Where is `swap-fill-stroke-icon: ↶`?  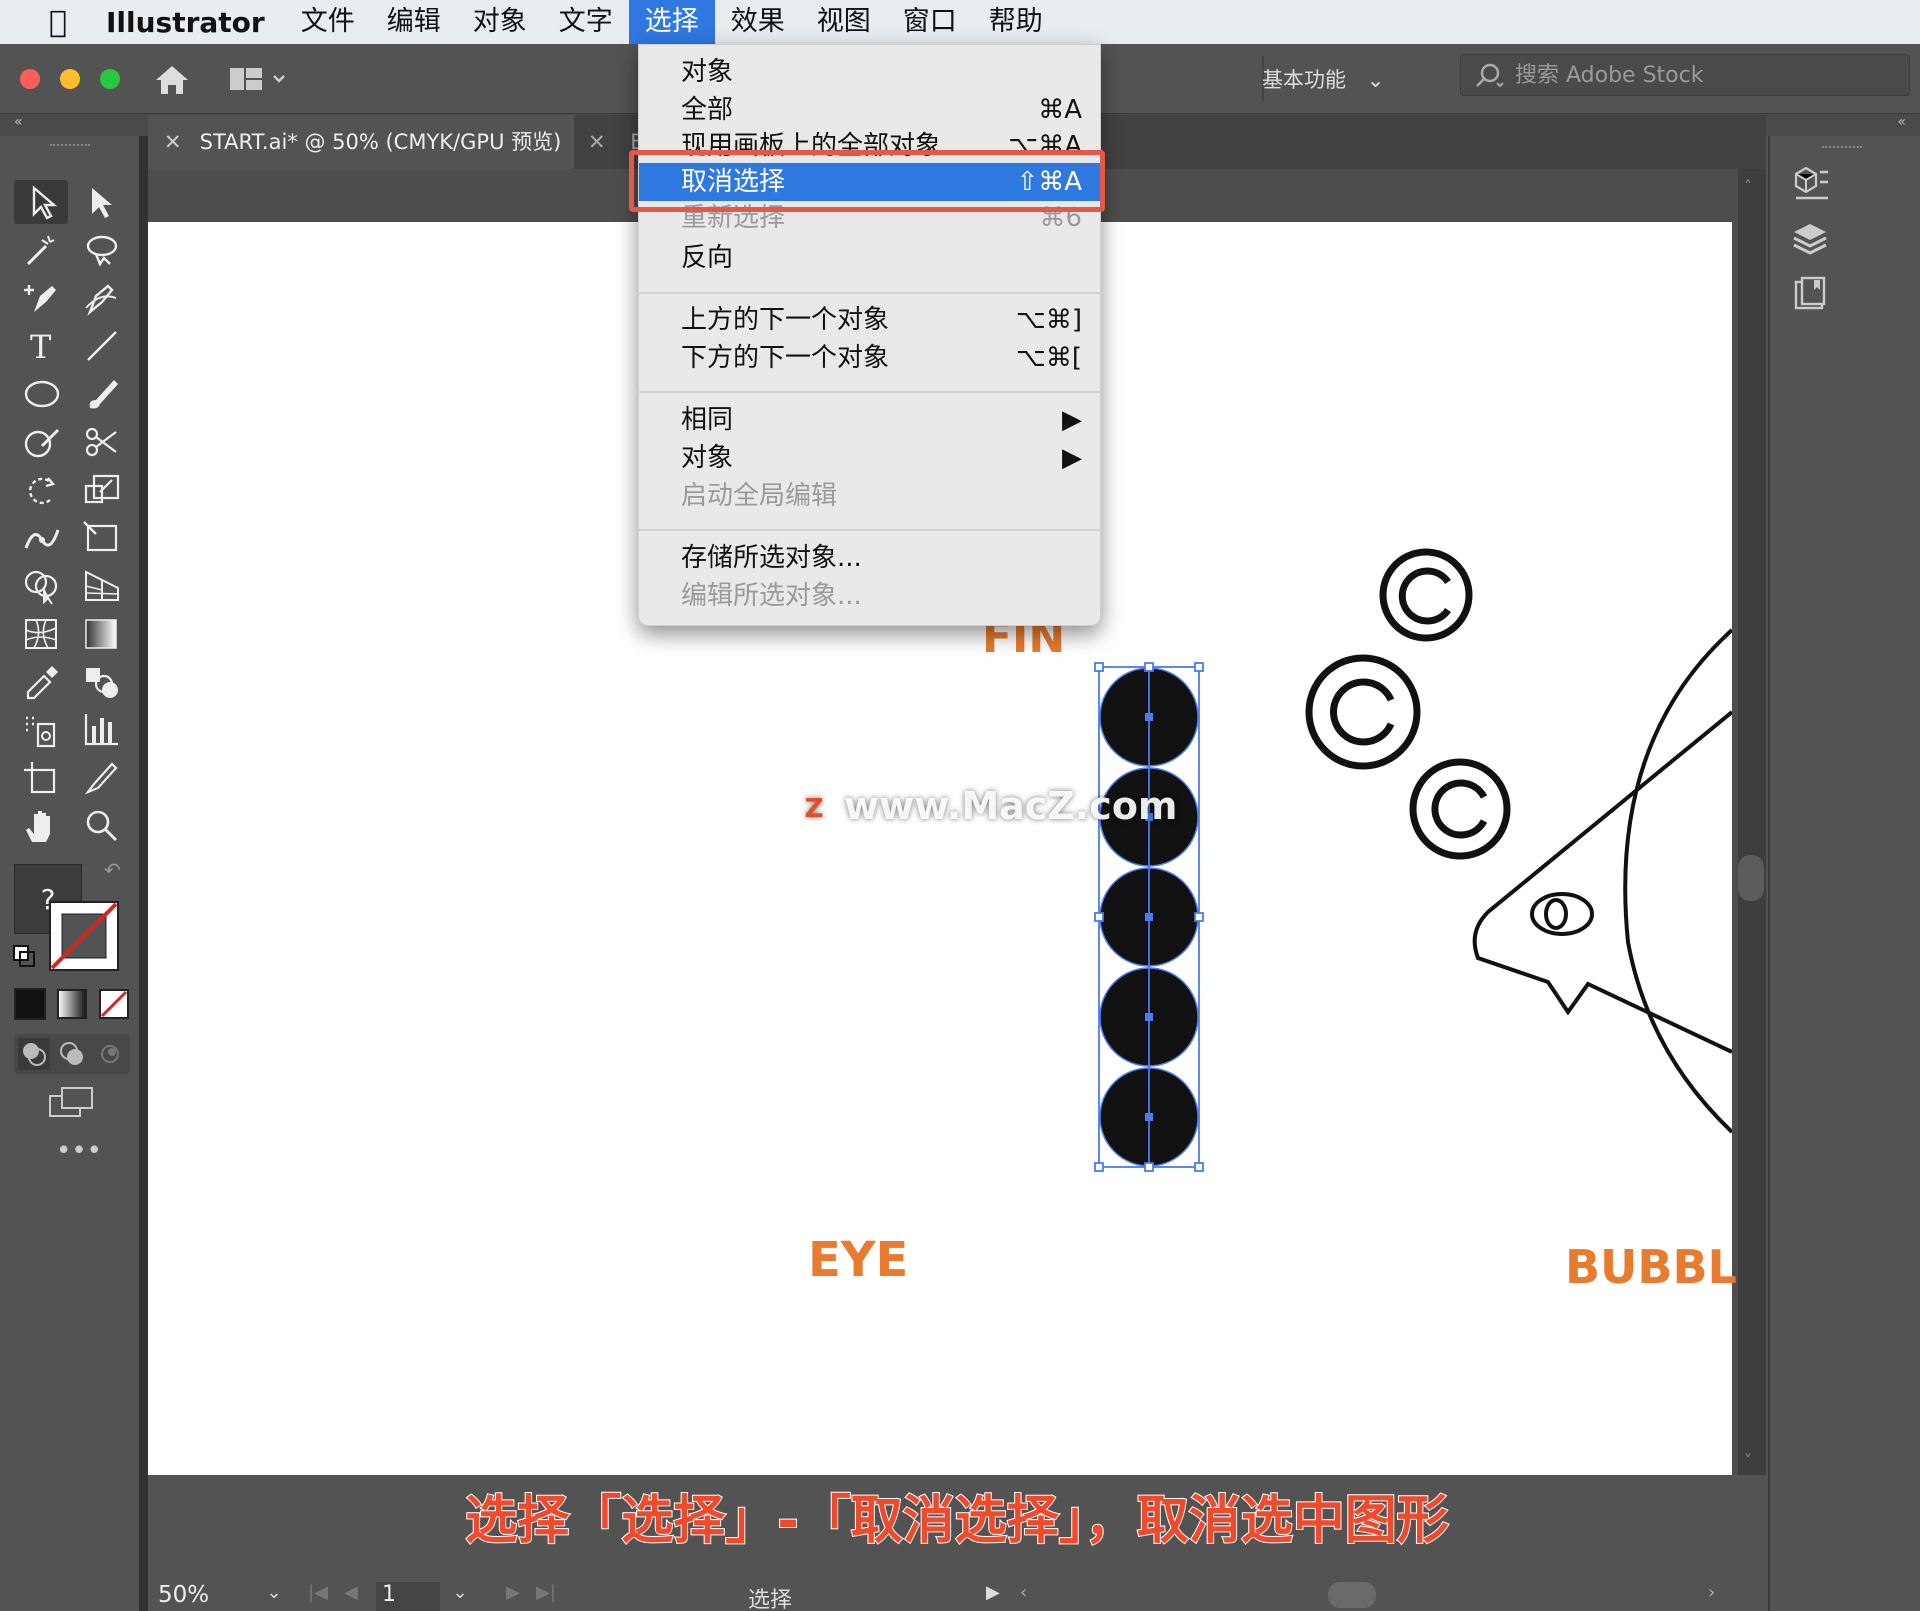 swap-fill-stroke-icon: ↶ is located at coordinates (116, 870).